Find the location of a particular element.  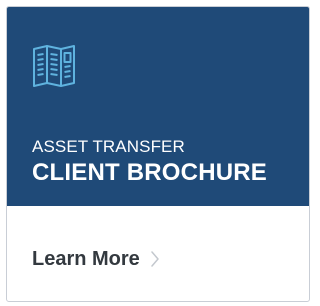

learn-more-label: Learn More is located at coordinates (86, 259).